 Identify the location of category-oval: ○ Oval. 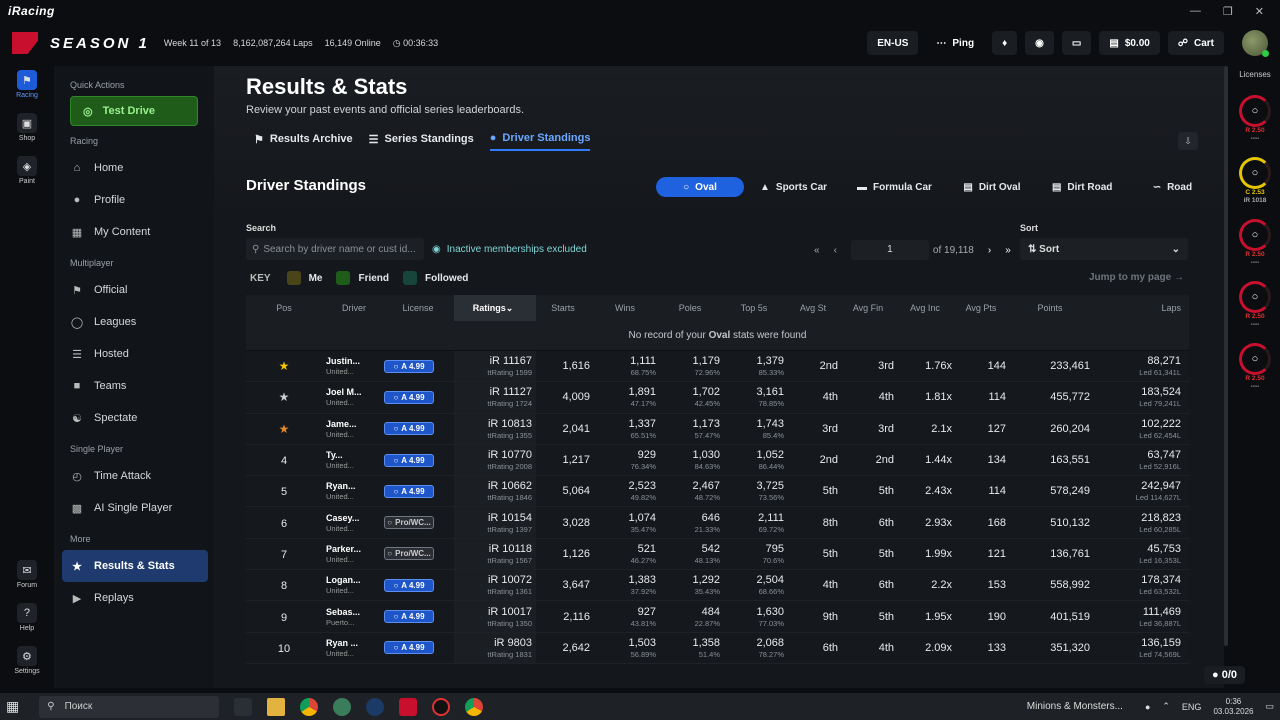
(700, 187).